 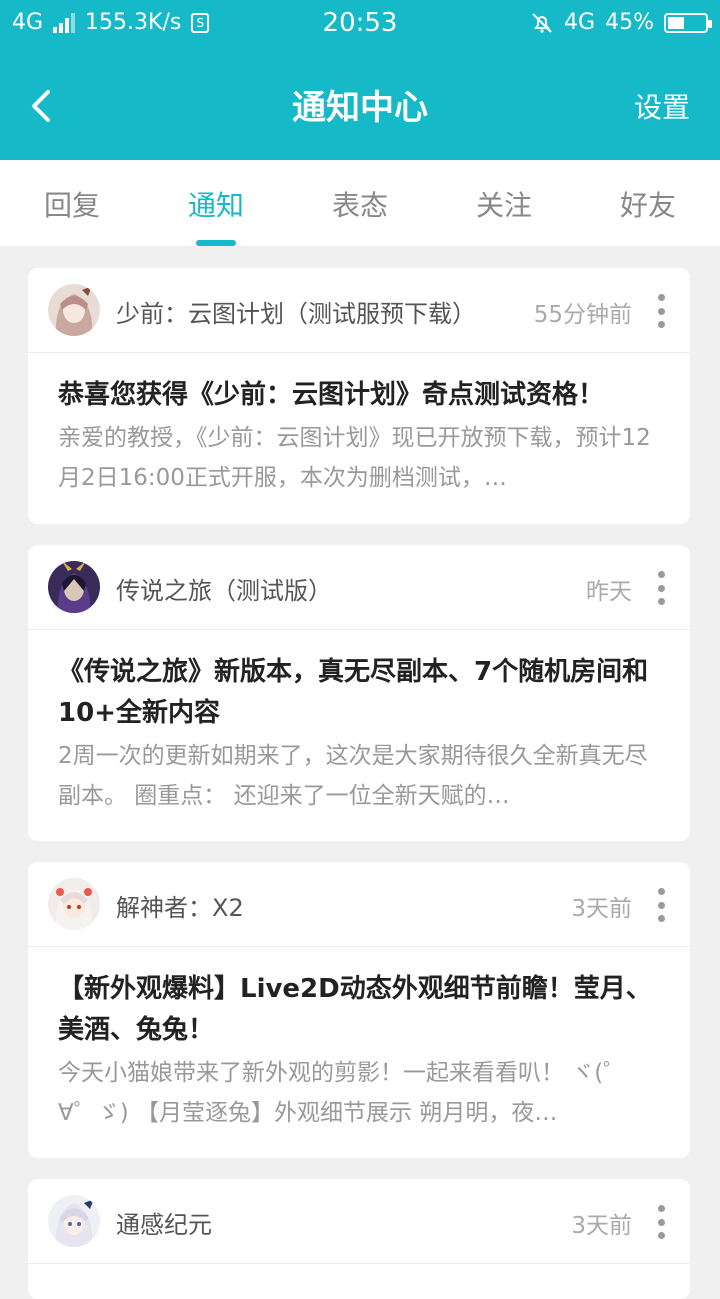 I want to click on tab-reaction: 表态, so click(x=360, y=204).